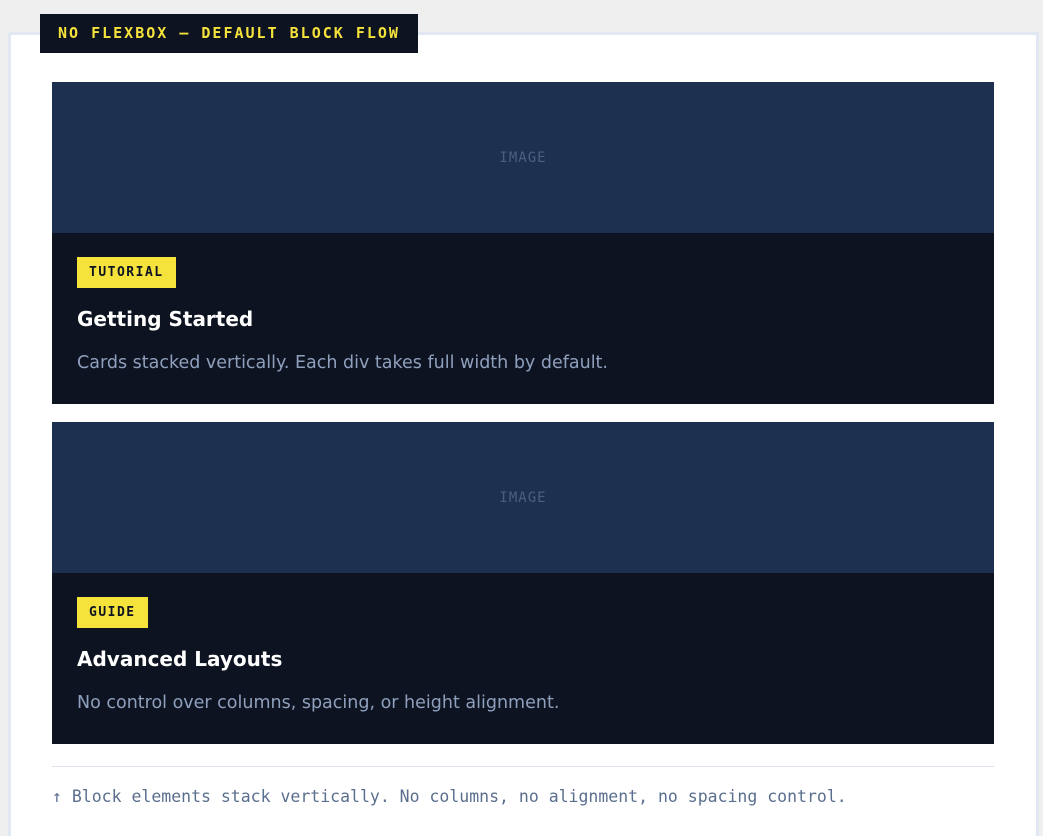  I want to click on card-title: Getting Started, so click(165, 319).